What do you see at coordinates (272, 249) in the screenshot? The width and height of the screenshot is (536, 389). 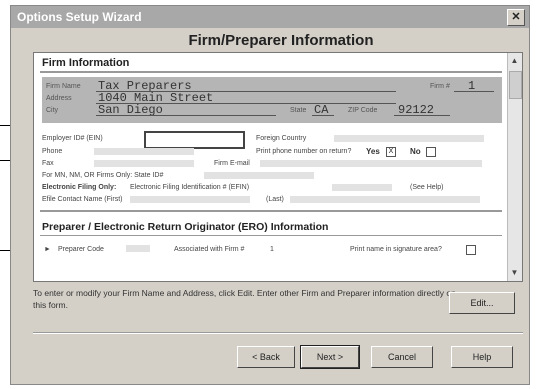 I see `associated-firm-value: 1` at bounding box center [272, 249].